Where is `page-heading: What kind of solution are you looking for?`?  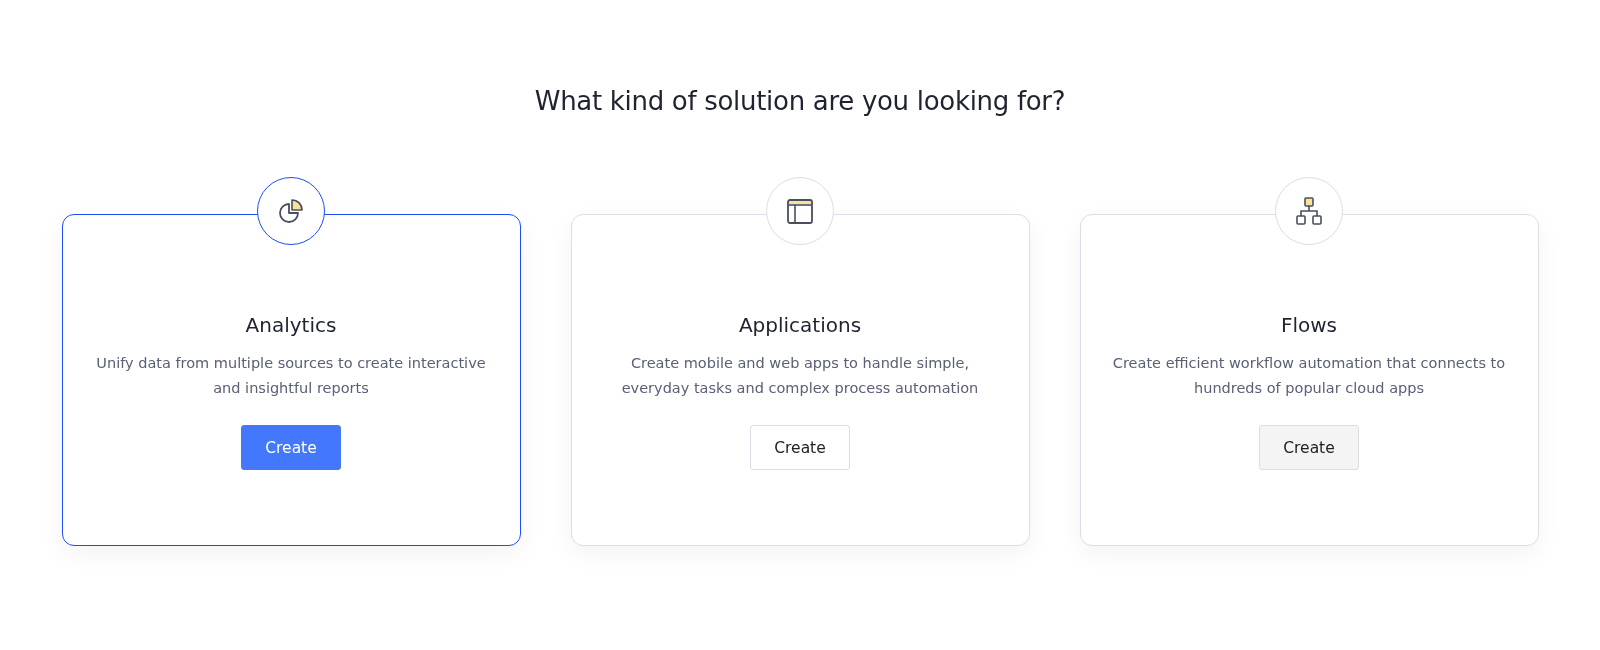
page-heading: What kind of solution are you looking for? is located at coordinates (800, 100).